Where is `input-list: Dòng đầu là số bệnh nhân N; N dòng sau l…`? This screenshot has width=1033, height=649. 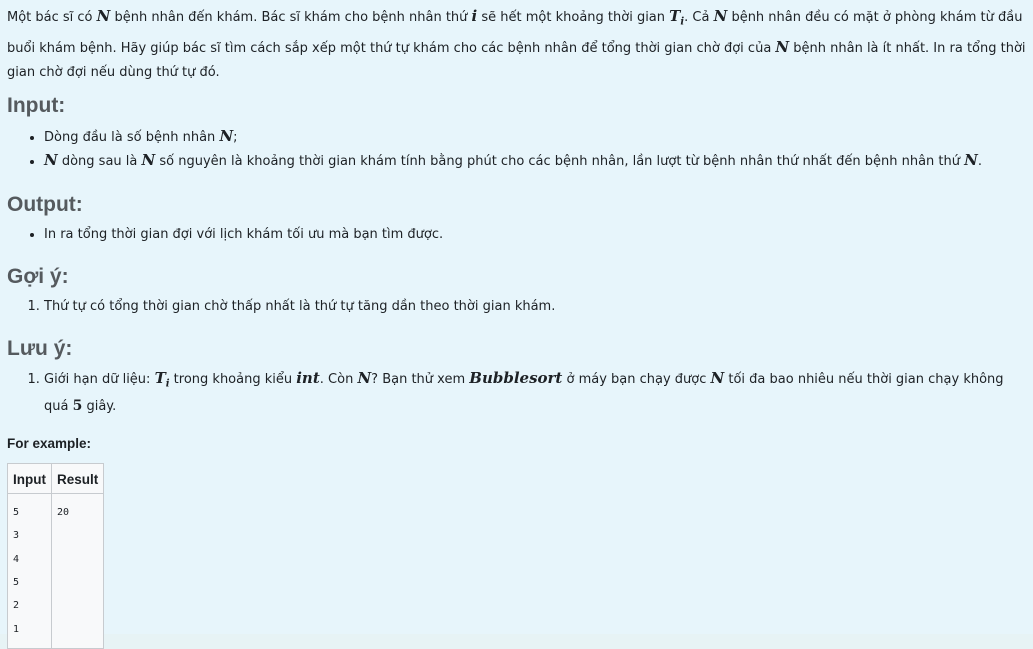
input-list: Dòng đầu là số bệnh nhân N; N dòng sau l… is located at coordinates (516, 149).